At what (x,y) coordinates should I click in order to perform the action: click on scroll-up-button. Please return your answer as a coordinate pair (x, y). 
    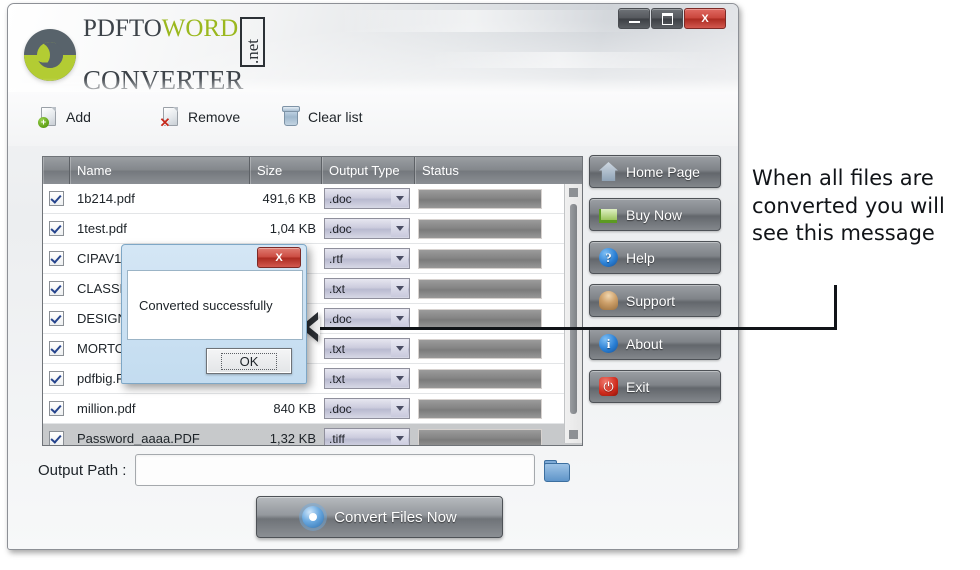
    Looking at the image, I should click on (573, 192).